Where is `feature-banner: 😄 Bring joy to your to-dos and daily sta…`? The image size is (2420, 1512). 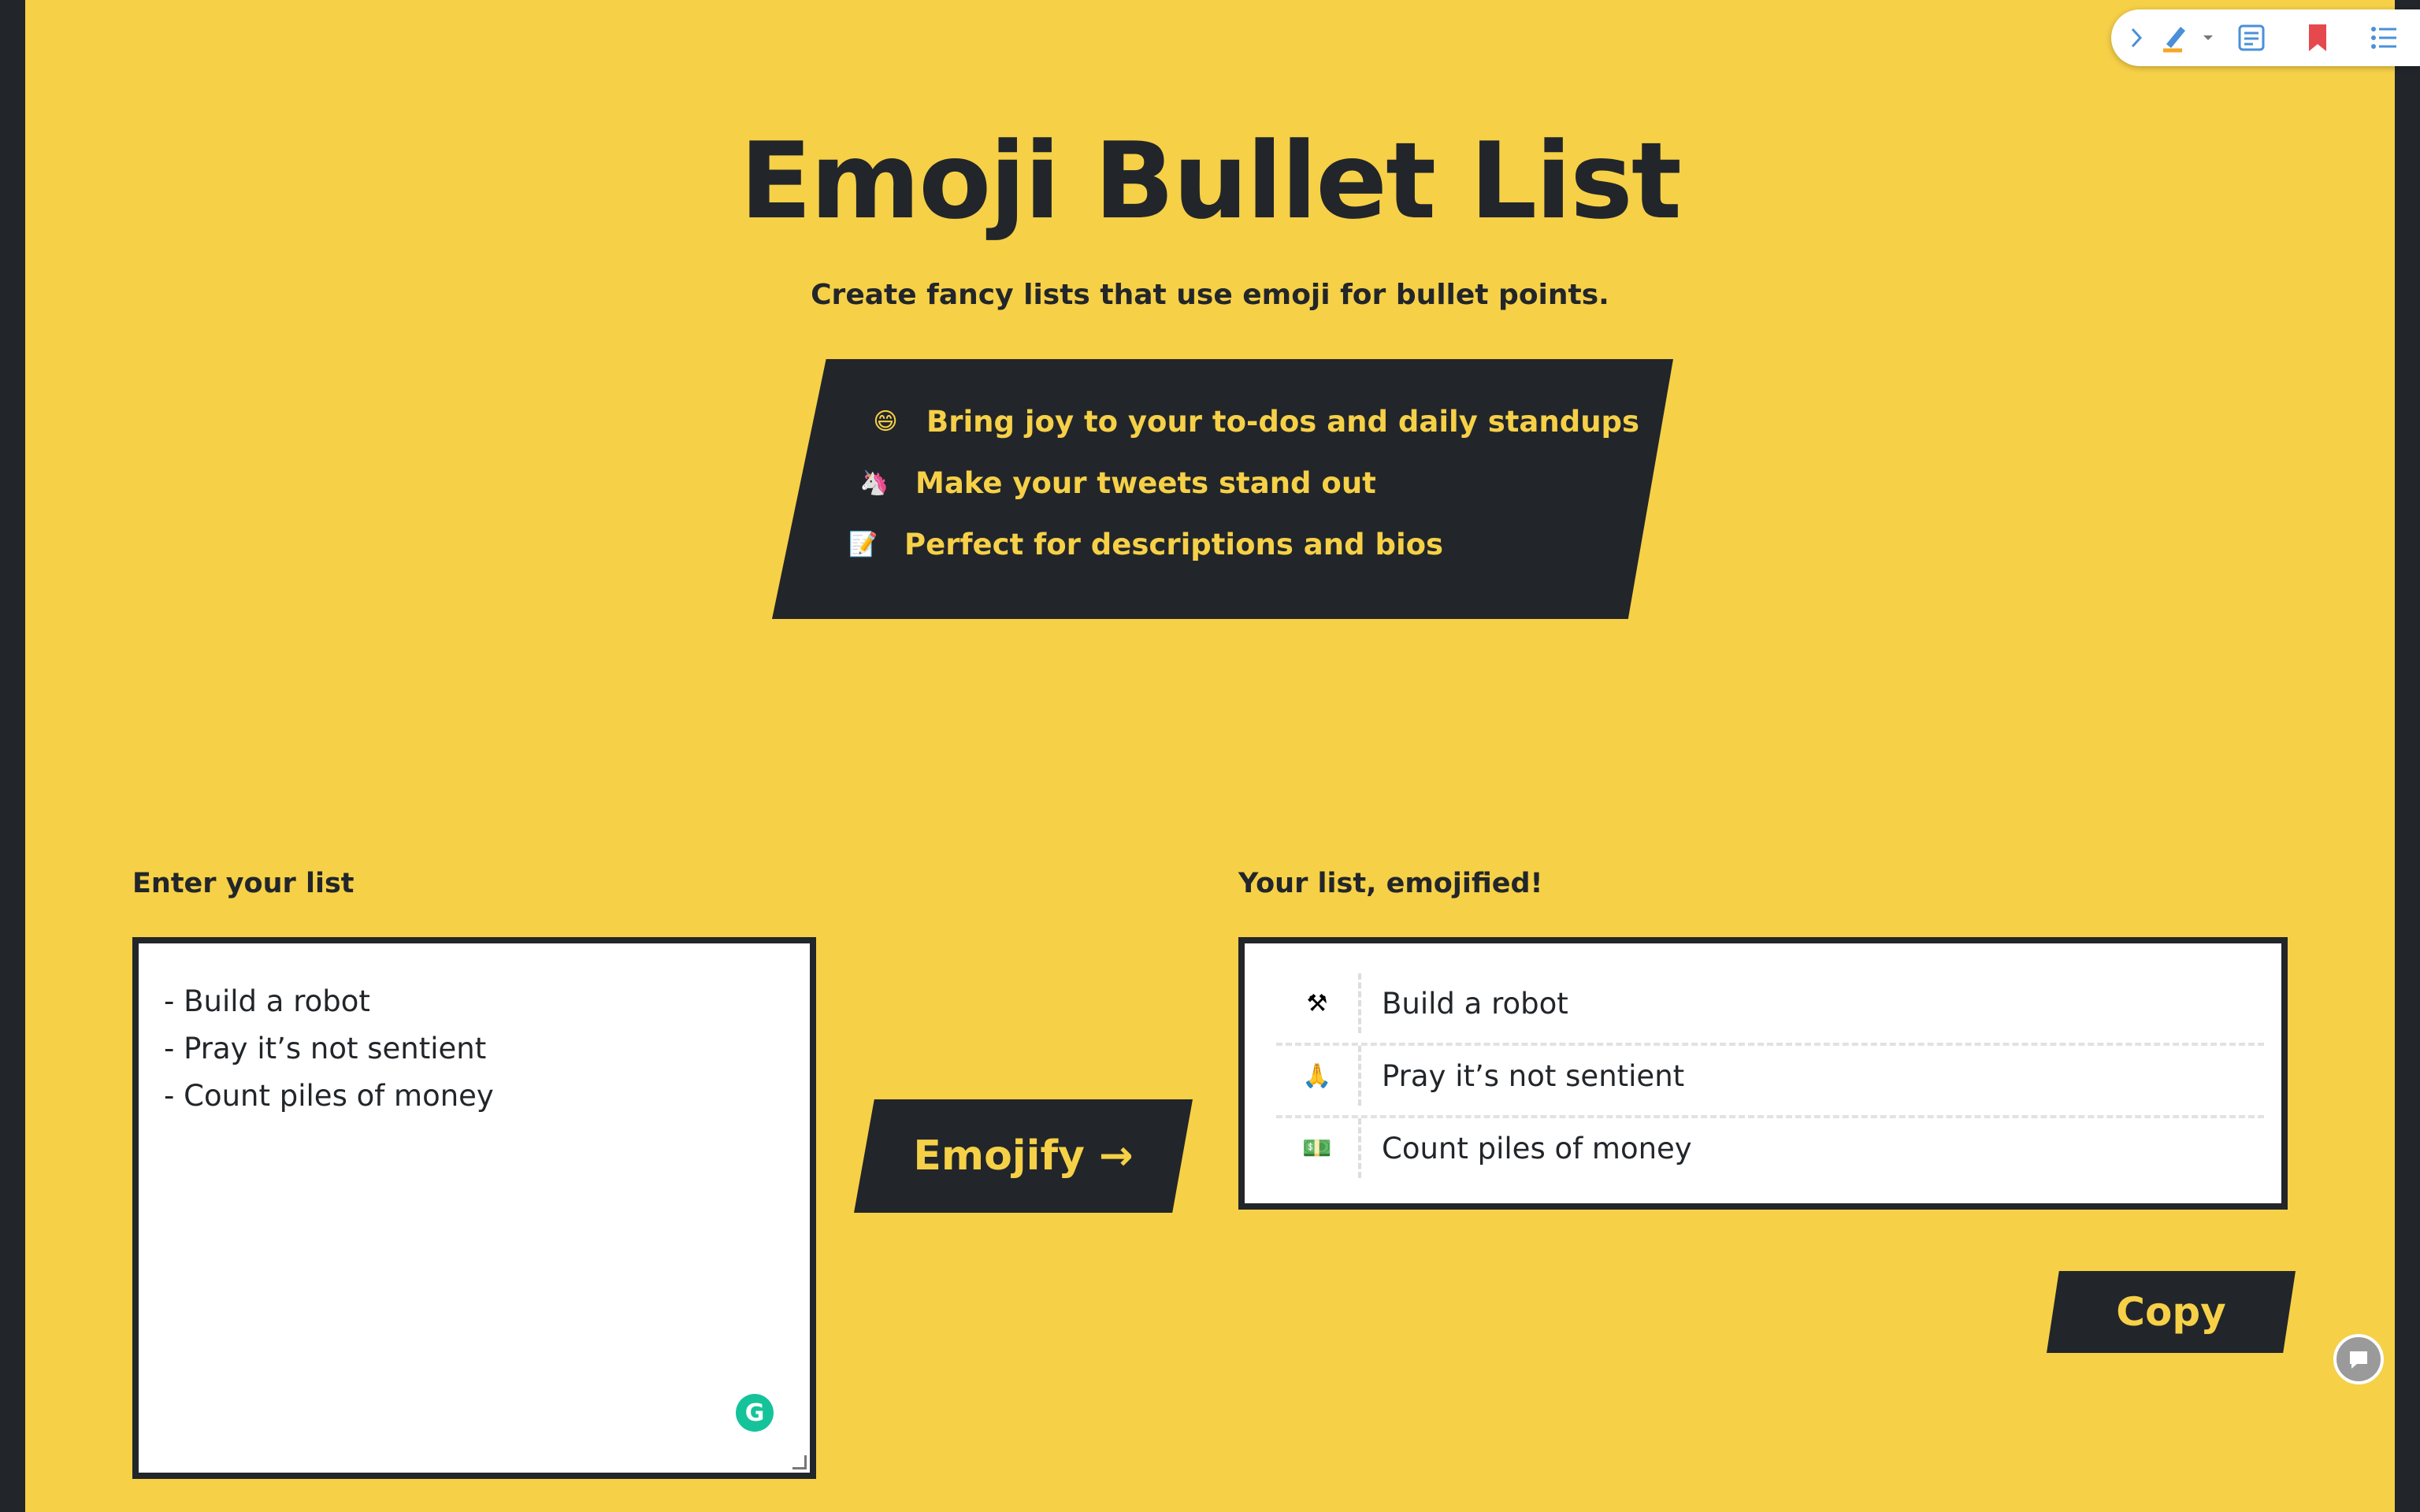 feature-banner: 😄 Bring joy to your to-dos and daily sta… is located at coordinates (1222, 489).